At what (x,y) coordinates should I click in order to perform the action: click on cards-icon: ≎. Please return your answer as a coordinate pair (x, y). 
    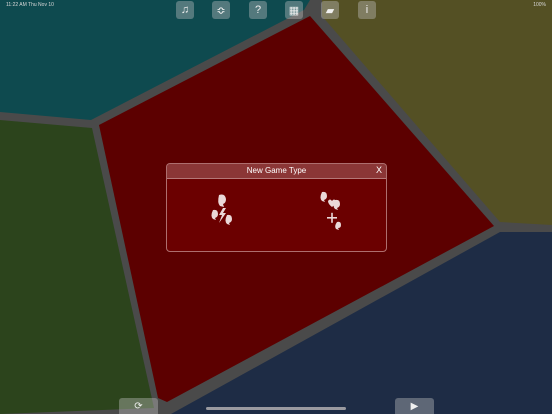
    Looking at the image, I should click on (221, 10).